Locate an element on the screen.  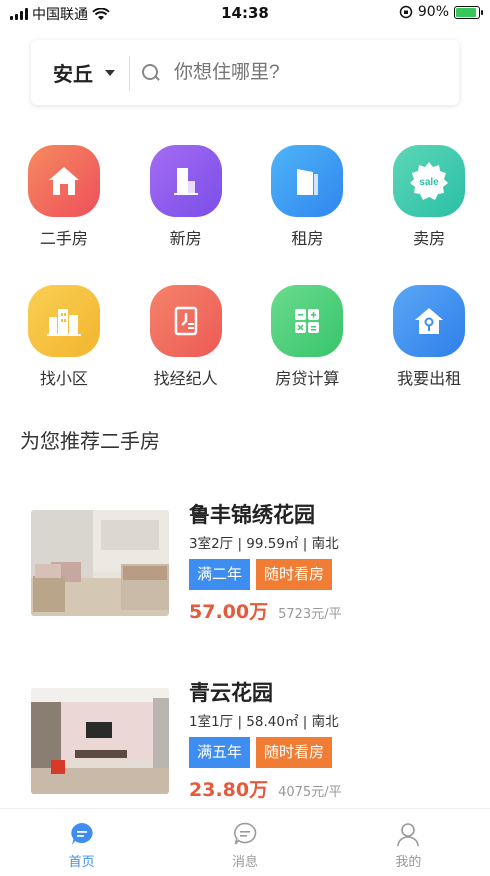
community-icon is located at coordinates (63, 321).